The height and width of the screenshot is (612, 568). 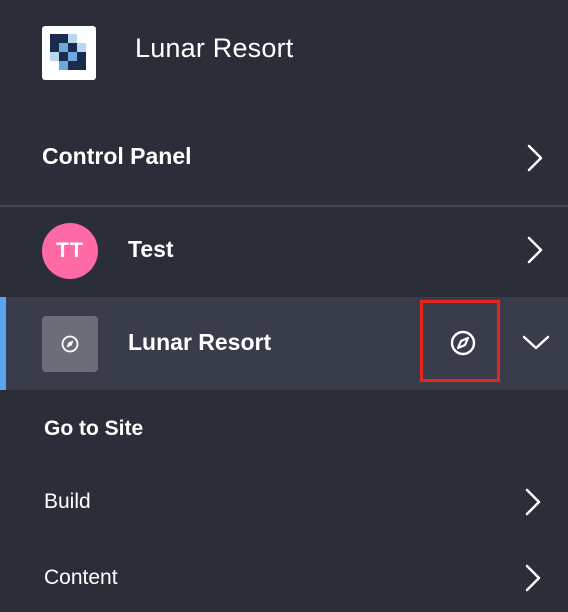 I want to click on site-name: Lunar Resort, so click(x=200, y=342).